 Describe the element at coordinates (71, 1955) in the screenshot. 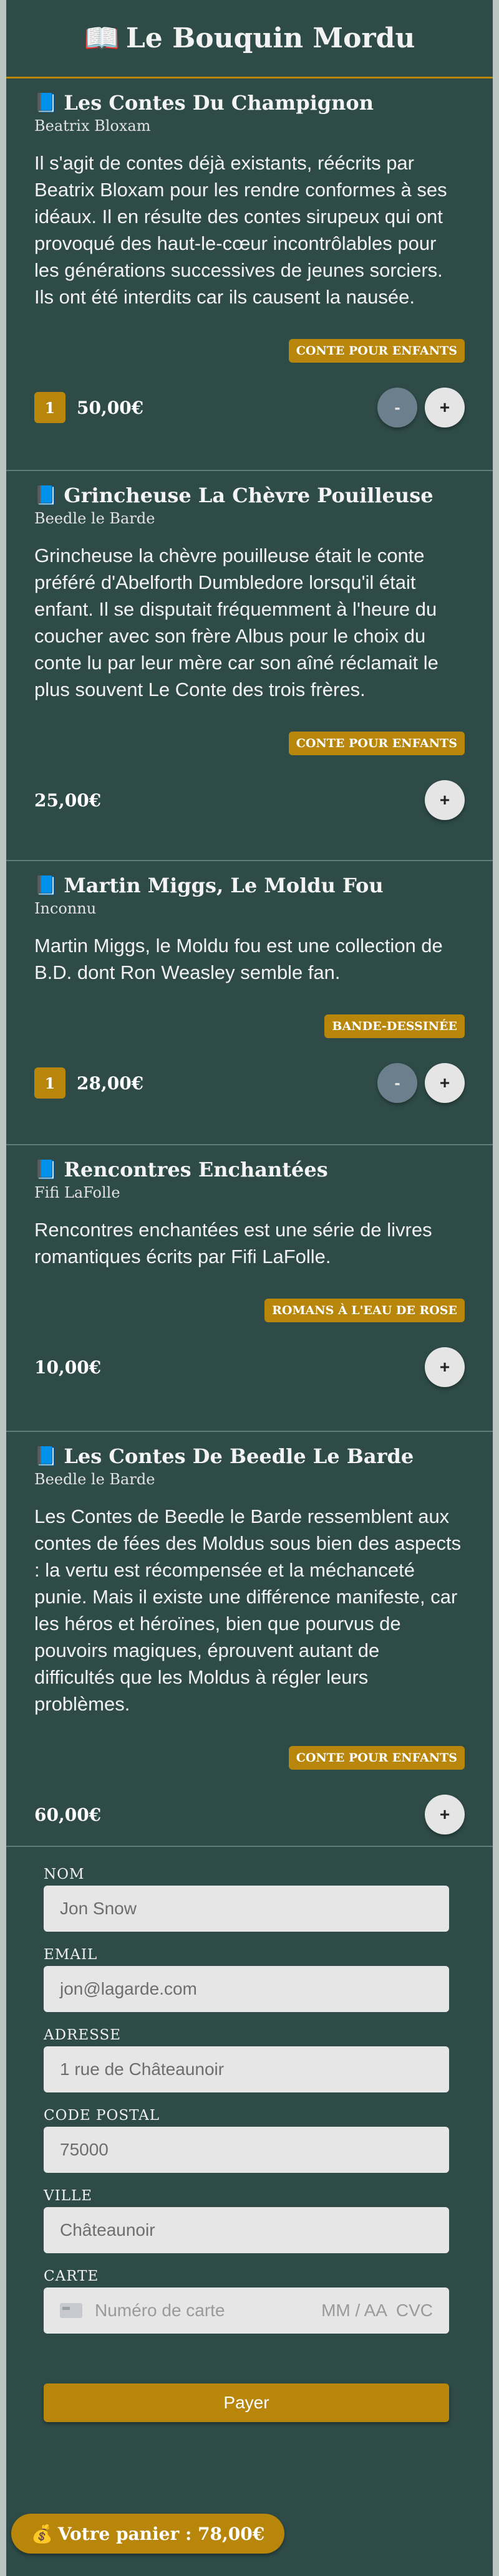

I see `email-label: EMAIL` at that location.